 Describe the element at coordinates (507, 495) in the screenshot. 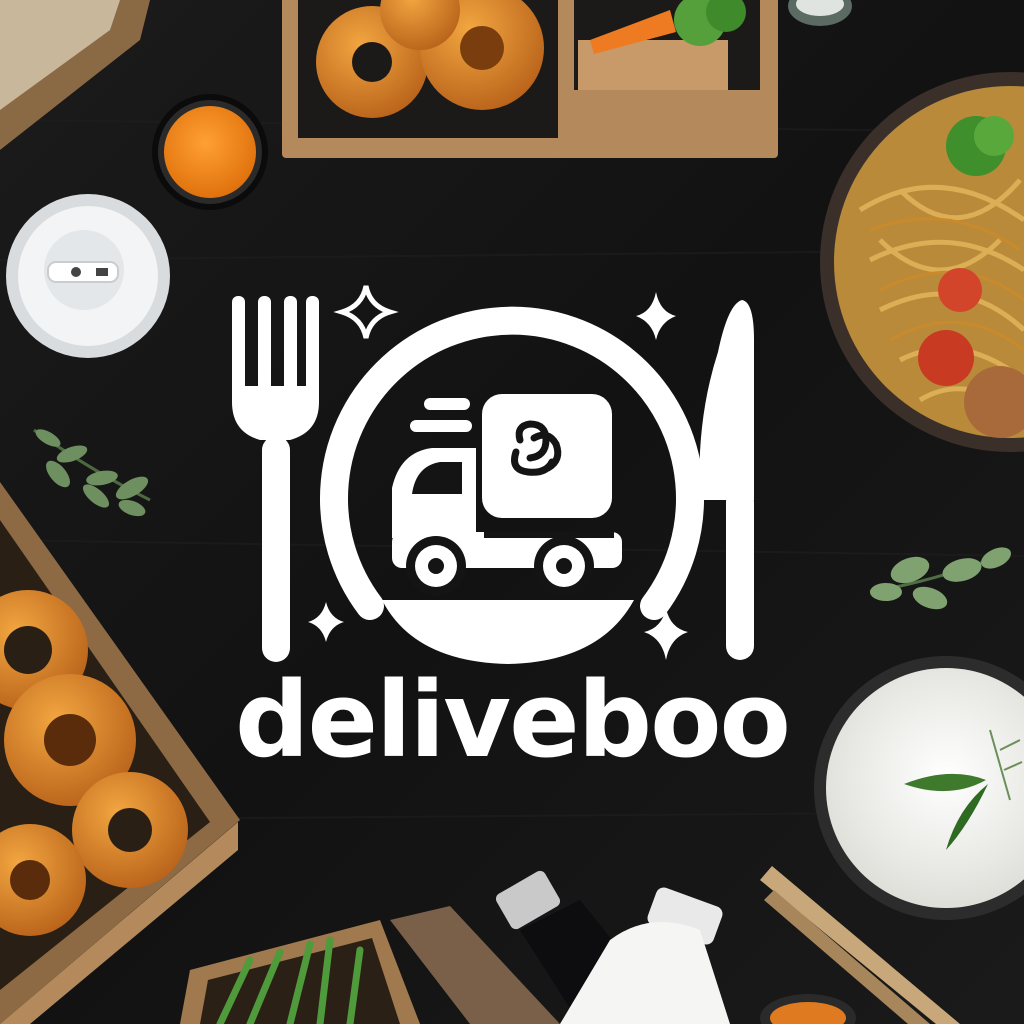

I see `delivery-truck-icon` at that location.